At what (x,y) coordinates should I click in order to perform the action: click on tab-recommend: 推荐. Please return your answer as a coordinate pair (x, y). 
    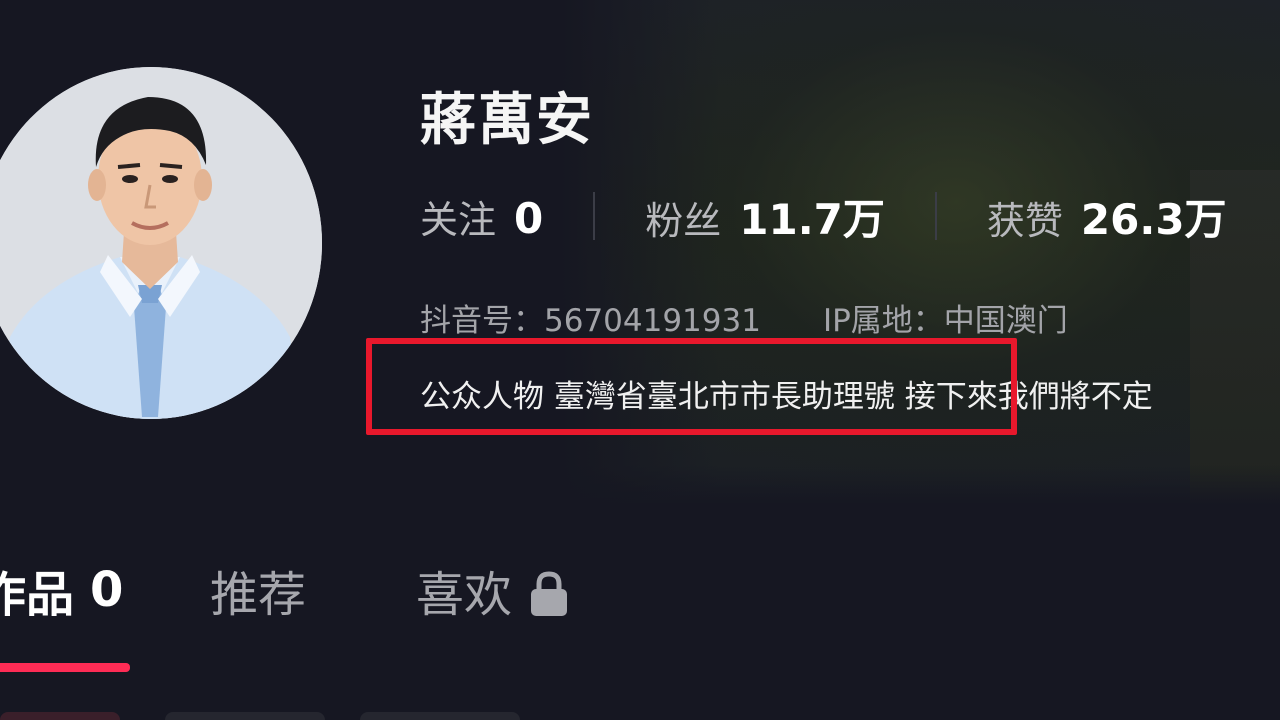
    Looking at the image, I should click on (258, 590).